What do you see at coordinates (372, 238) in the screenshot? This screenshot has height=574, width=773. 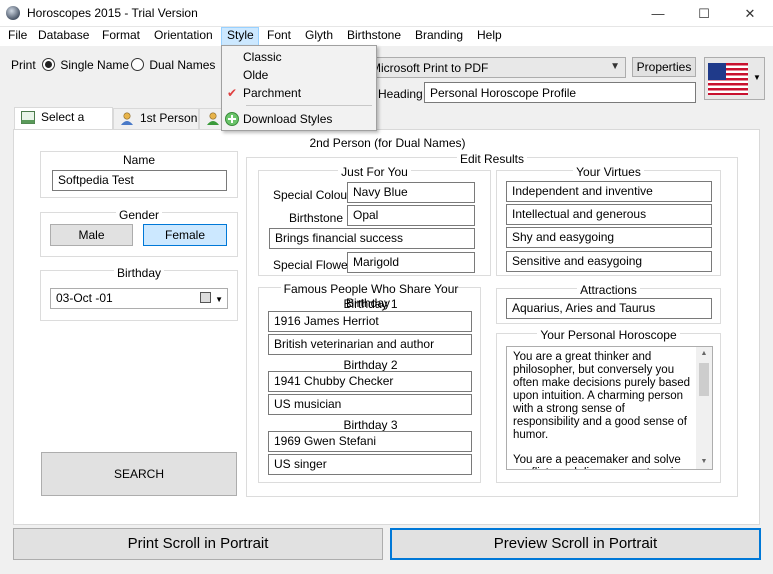 I see `extra-trait-input: Brings financial success` at bounding box center [372, 238].